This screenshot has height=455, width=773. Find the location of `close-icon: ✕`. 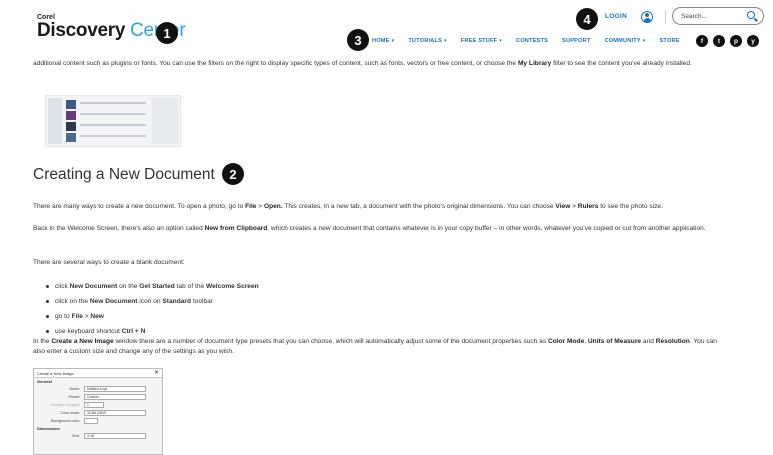

close-icon: ✕ is located at coordinates (156, 373).